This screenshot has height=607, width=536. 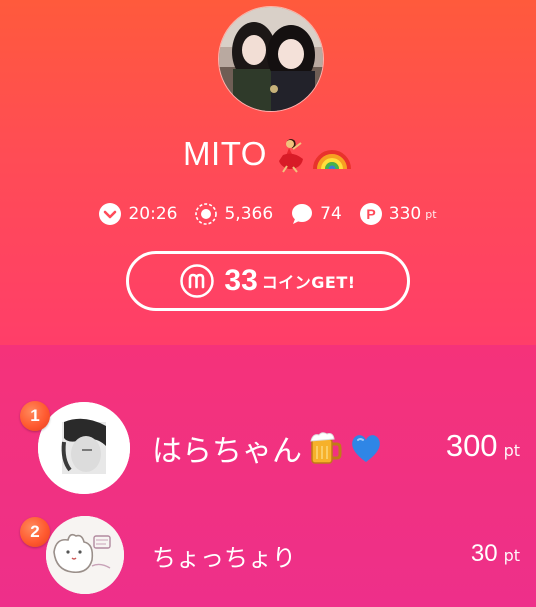 I want to click on stat-views: 5,366, so click(x=234, y=214).